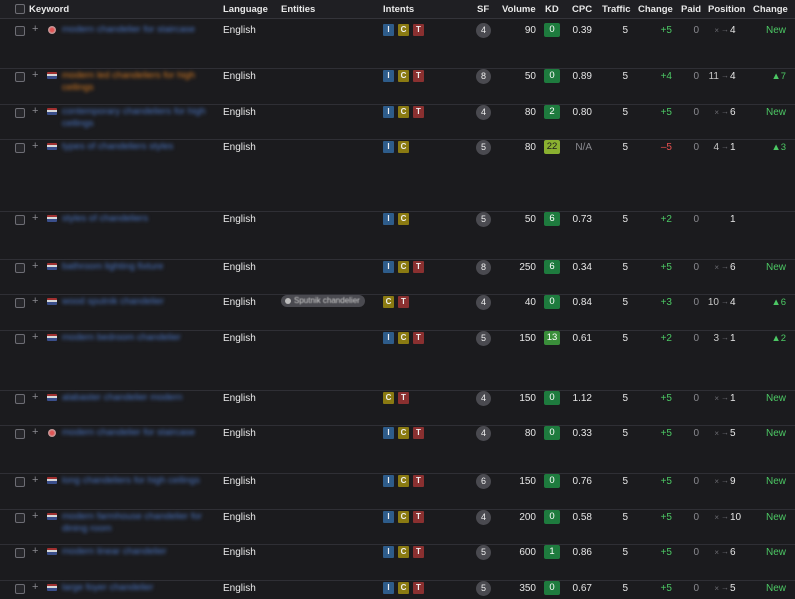  What do you see at coordinates (137, 552) in the screenshot?
I see `keyword-link: modern linear chandelier` at bounding box center [137, 552].